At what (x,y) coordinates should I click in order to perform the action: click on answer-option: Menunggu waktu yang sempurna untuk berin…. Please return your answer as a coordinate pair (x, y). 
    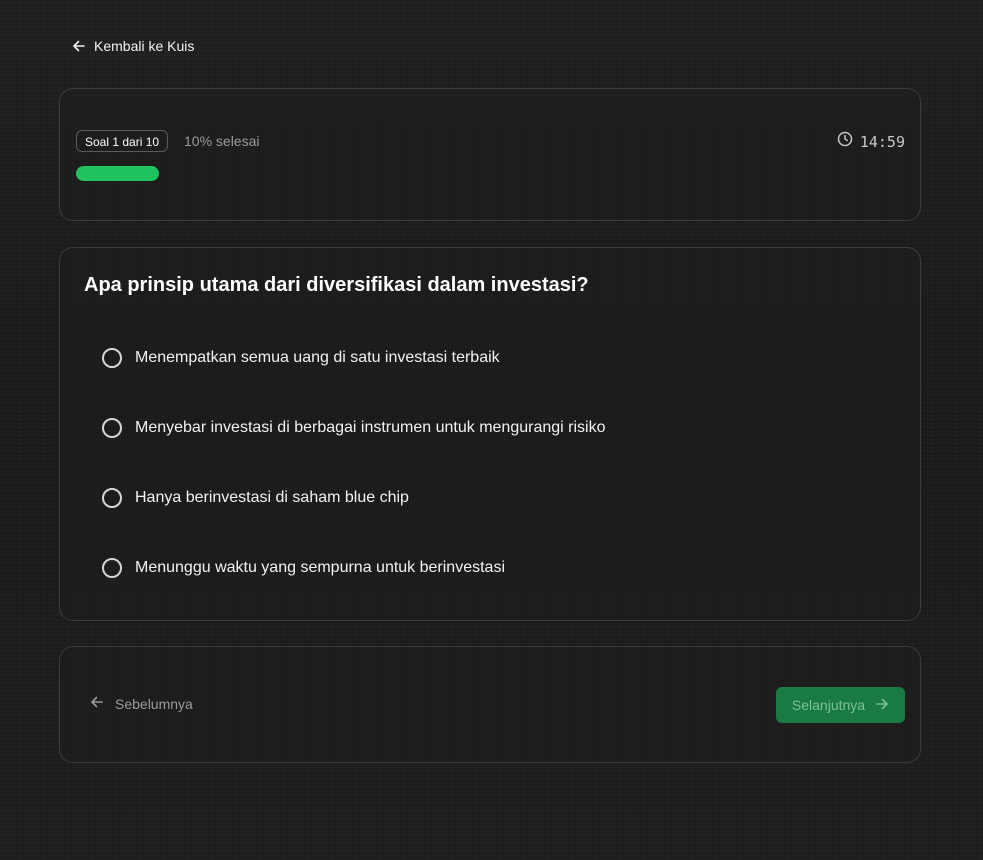
    Looking at the image, I should click on (490, 568).